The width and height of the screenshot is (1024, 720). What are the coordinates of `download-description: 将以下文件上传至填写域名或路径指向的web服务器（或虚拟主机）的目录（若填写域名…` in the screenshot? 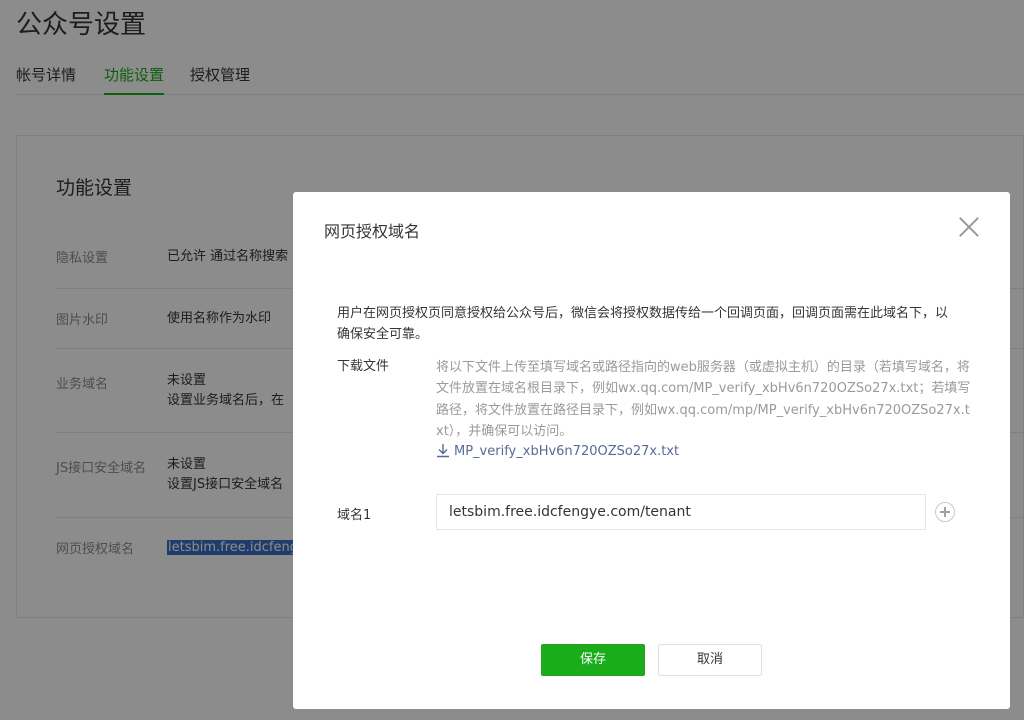 It's located at (703, 399).